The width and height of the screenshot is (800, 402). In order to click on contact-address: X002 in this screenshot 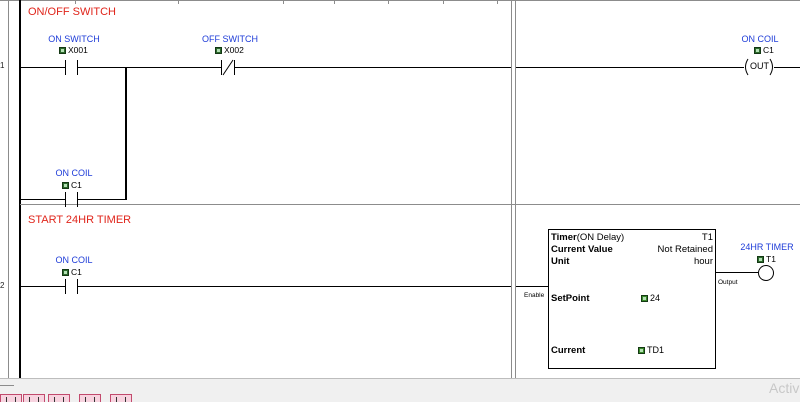, I will do `click(229, 50)`.